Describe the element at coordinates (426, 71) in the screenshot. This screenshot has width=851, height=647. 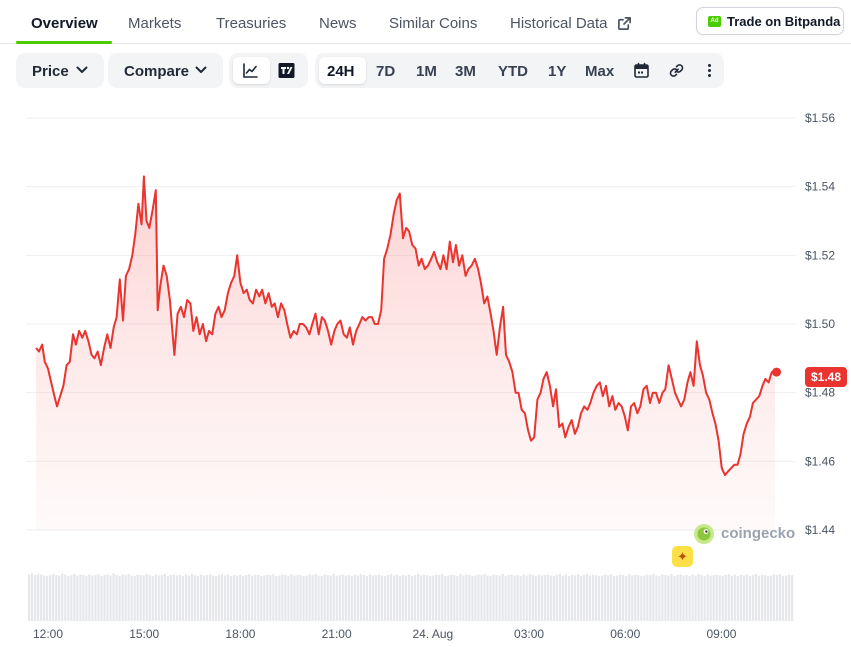
I see `range-1m: 1M` at that location.